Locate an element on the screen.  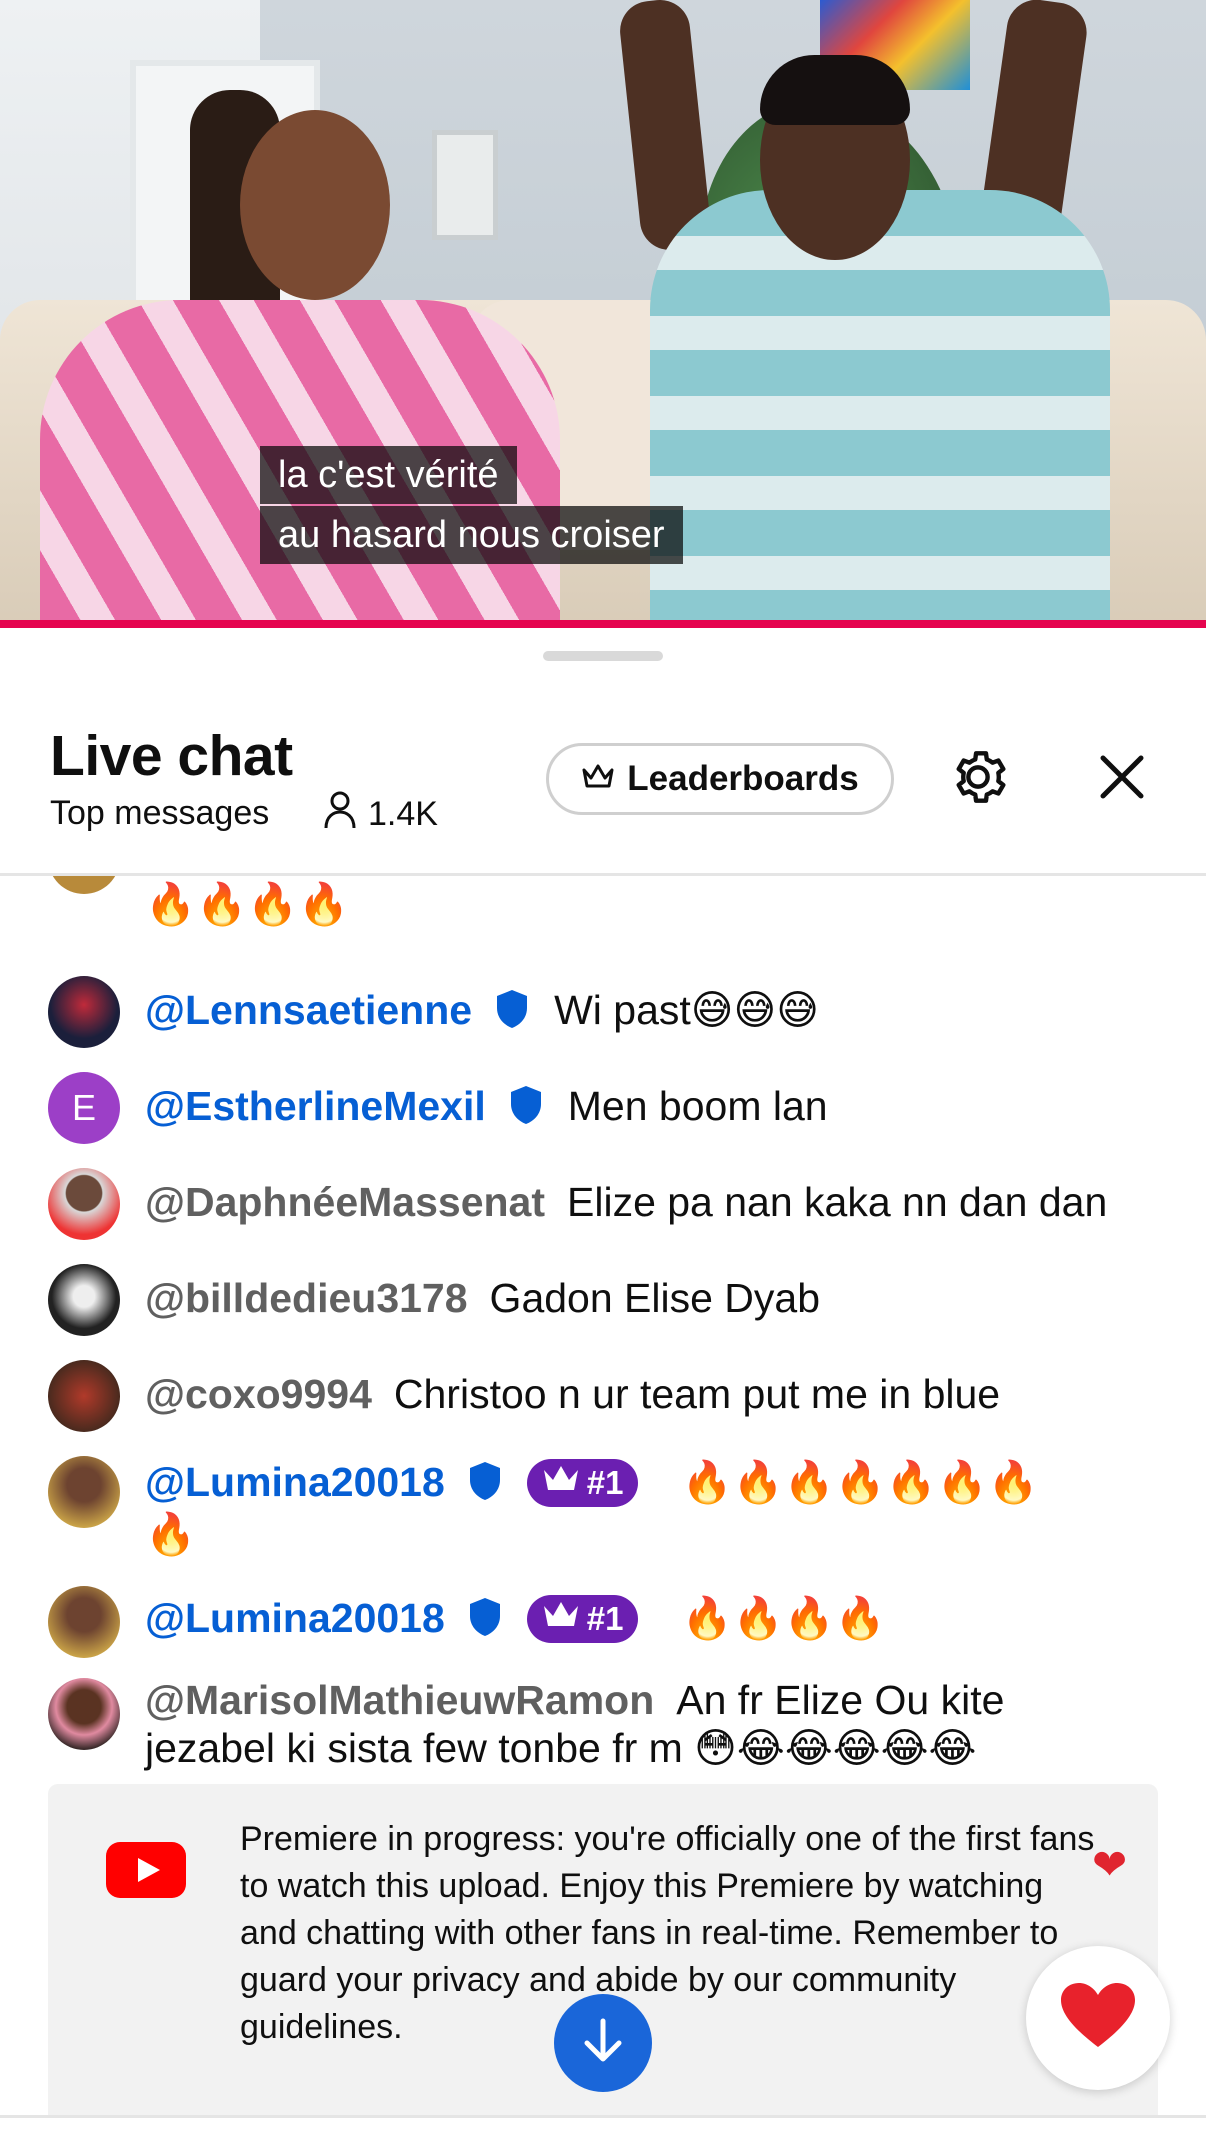
message-row-continued: jezabel ki sista few tonbe fr m 😳😂😂😂😂😂 is located at coordinates (655, 1748).